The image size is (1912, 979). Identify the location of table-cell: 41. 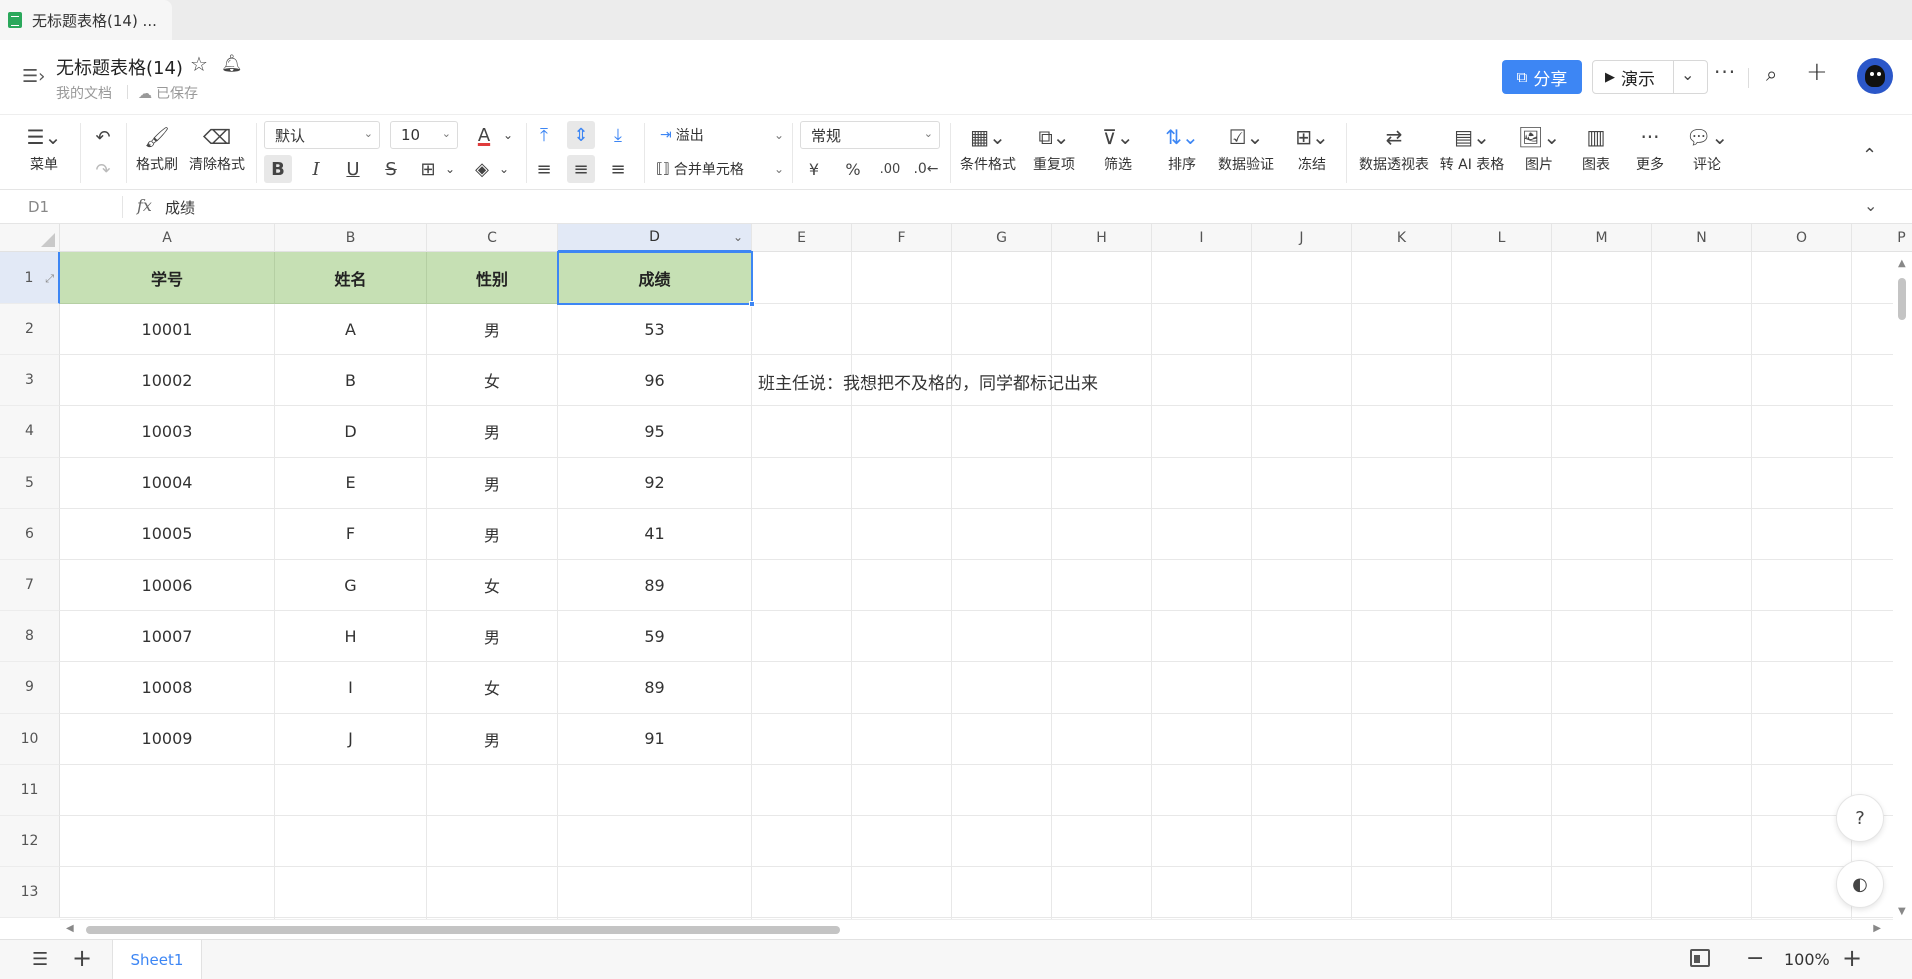
(655, 534).